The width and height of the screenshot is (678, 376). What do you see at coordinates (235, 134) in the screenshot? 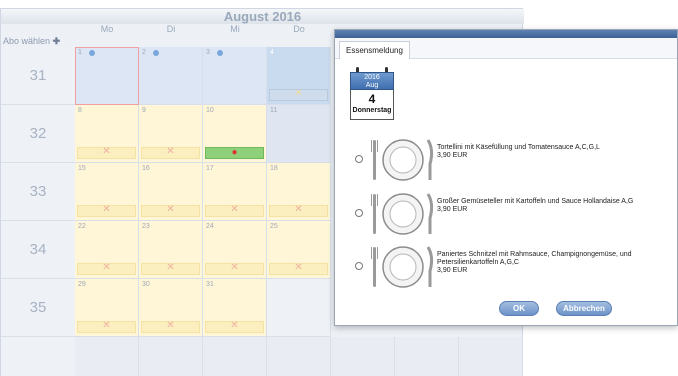
I see `day-cell: 10 ●` at bounding box center [235, 134].